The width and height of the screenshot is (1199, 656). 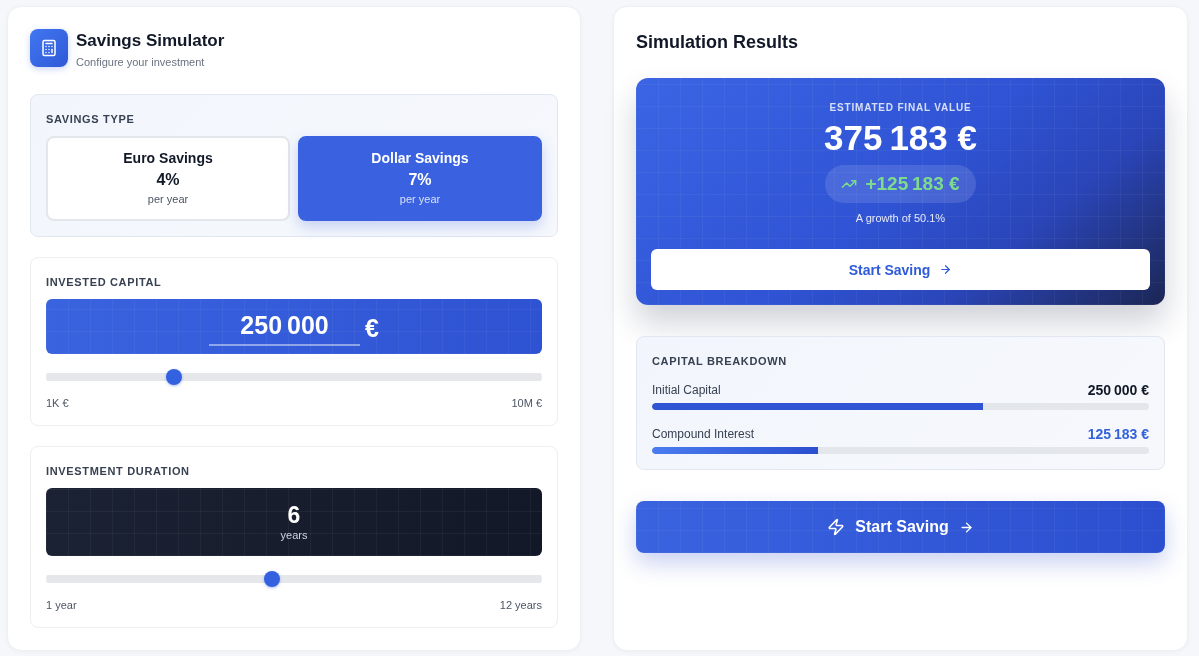 What do you see at coordinates (294, 515) in the screenshot?
I see `duration-value: 6` at bounding box center [294, 515].